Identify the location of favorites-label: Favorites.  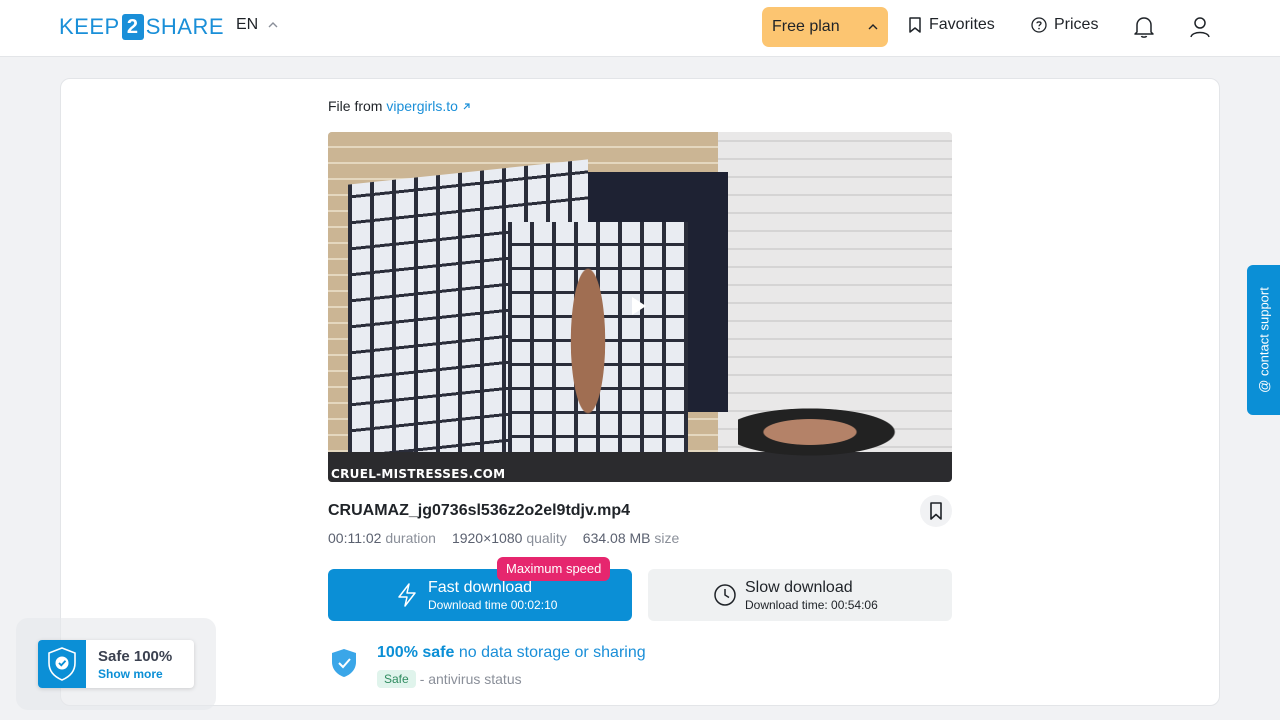
(962, 24).